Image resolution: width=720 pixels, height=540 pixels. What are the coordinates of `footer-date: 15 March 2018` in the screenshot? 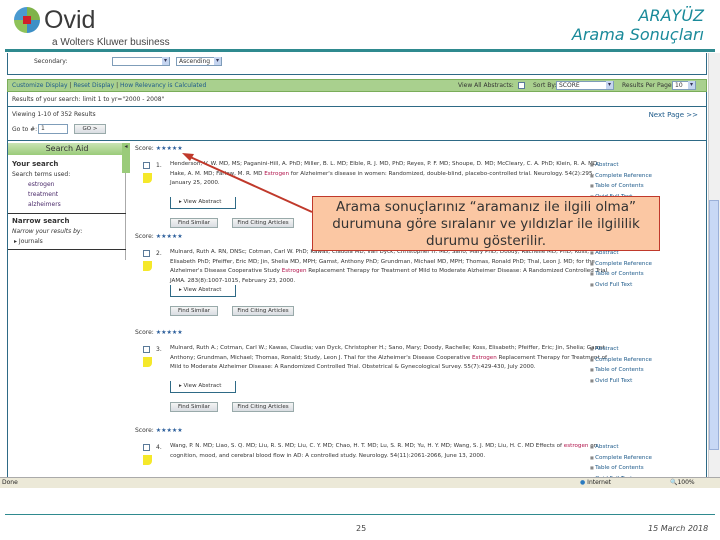 It's located at (678, 528).